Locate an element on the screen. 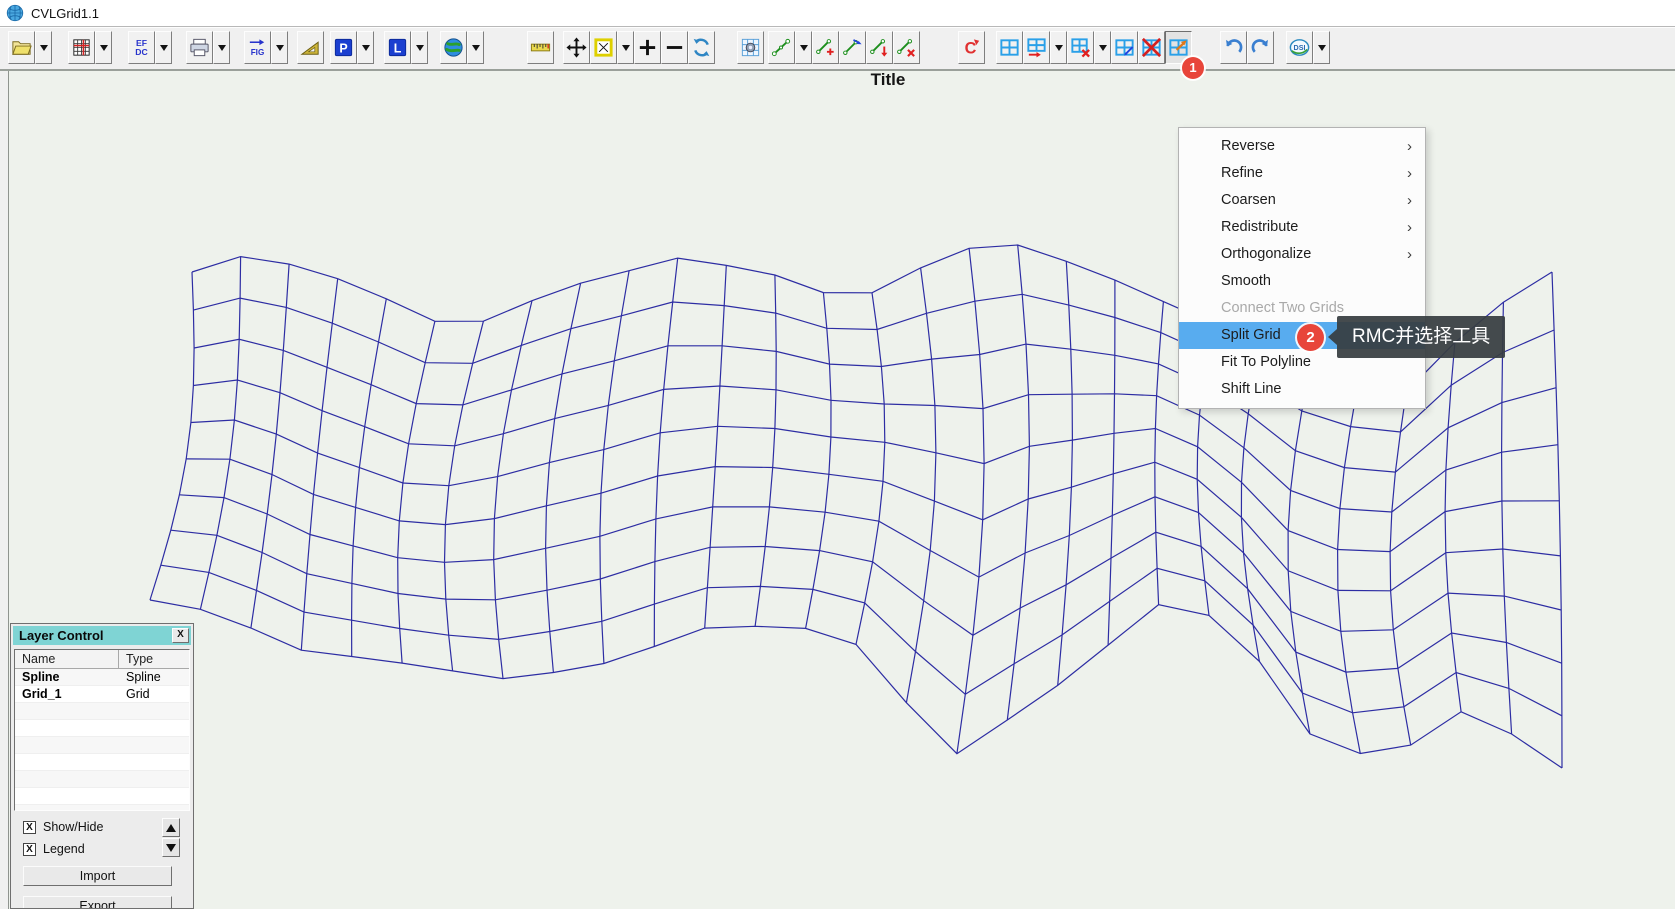 The width and height of the screenshot is (1675, 909). import-button: Import is located at coordinates (97, 876).